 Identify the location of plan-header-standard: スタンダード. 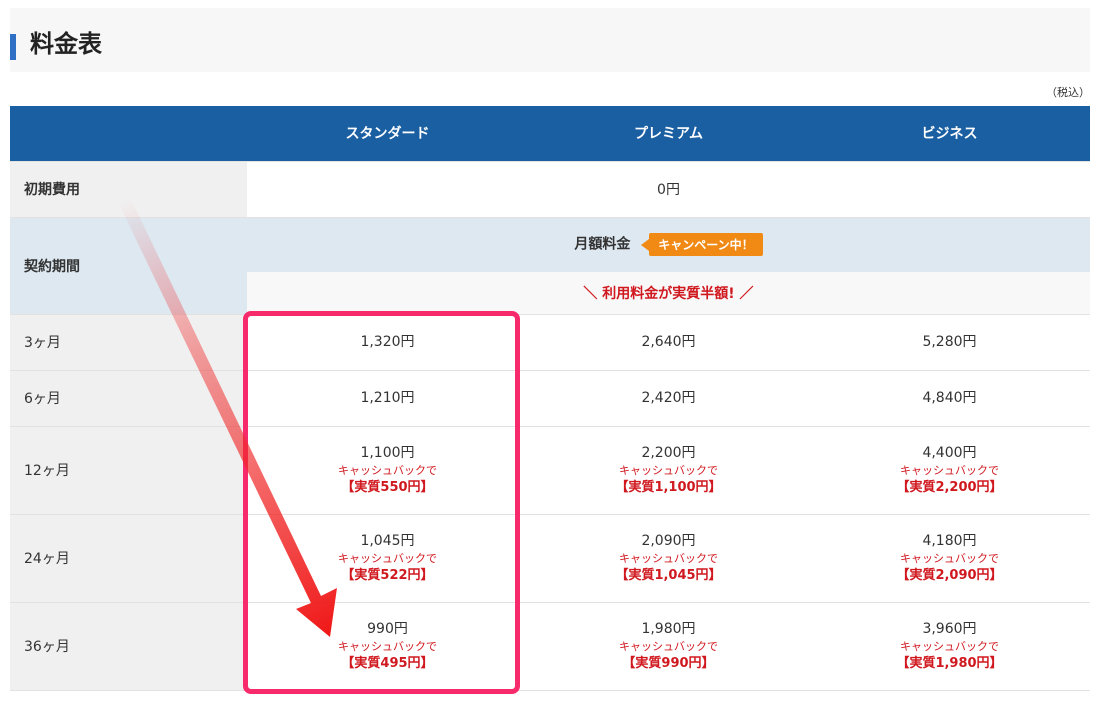
(387, 134).